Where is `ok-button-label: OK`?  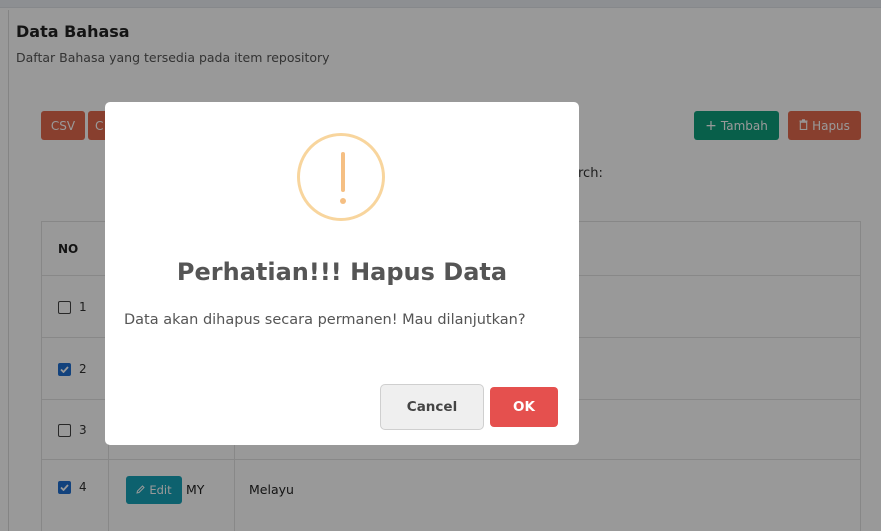
ok-button-label: OK is located at coordinates (524, 407).